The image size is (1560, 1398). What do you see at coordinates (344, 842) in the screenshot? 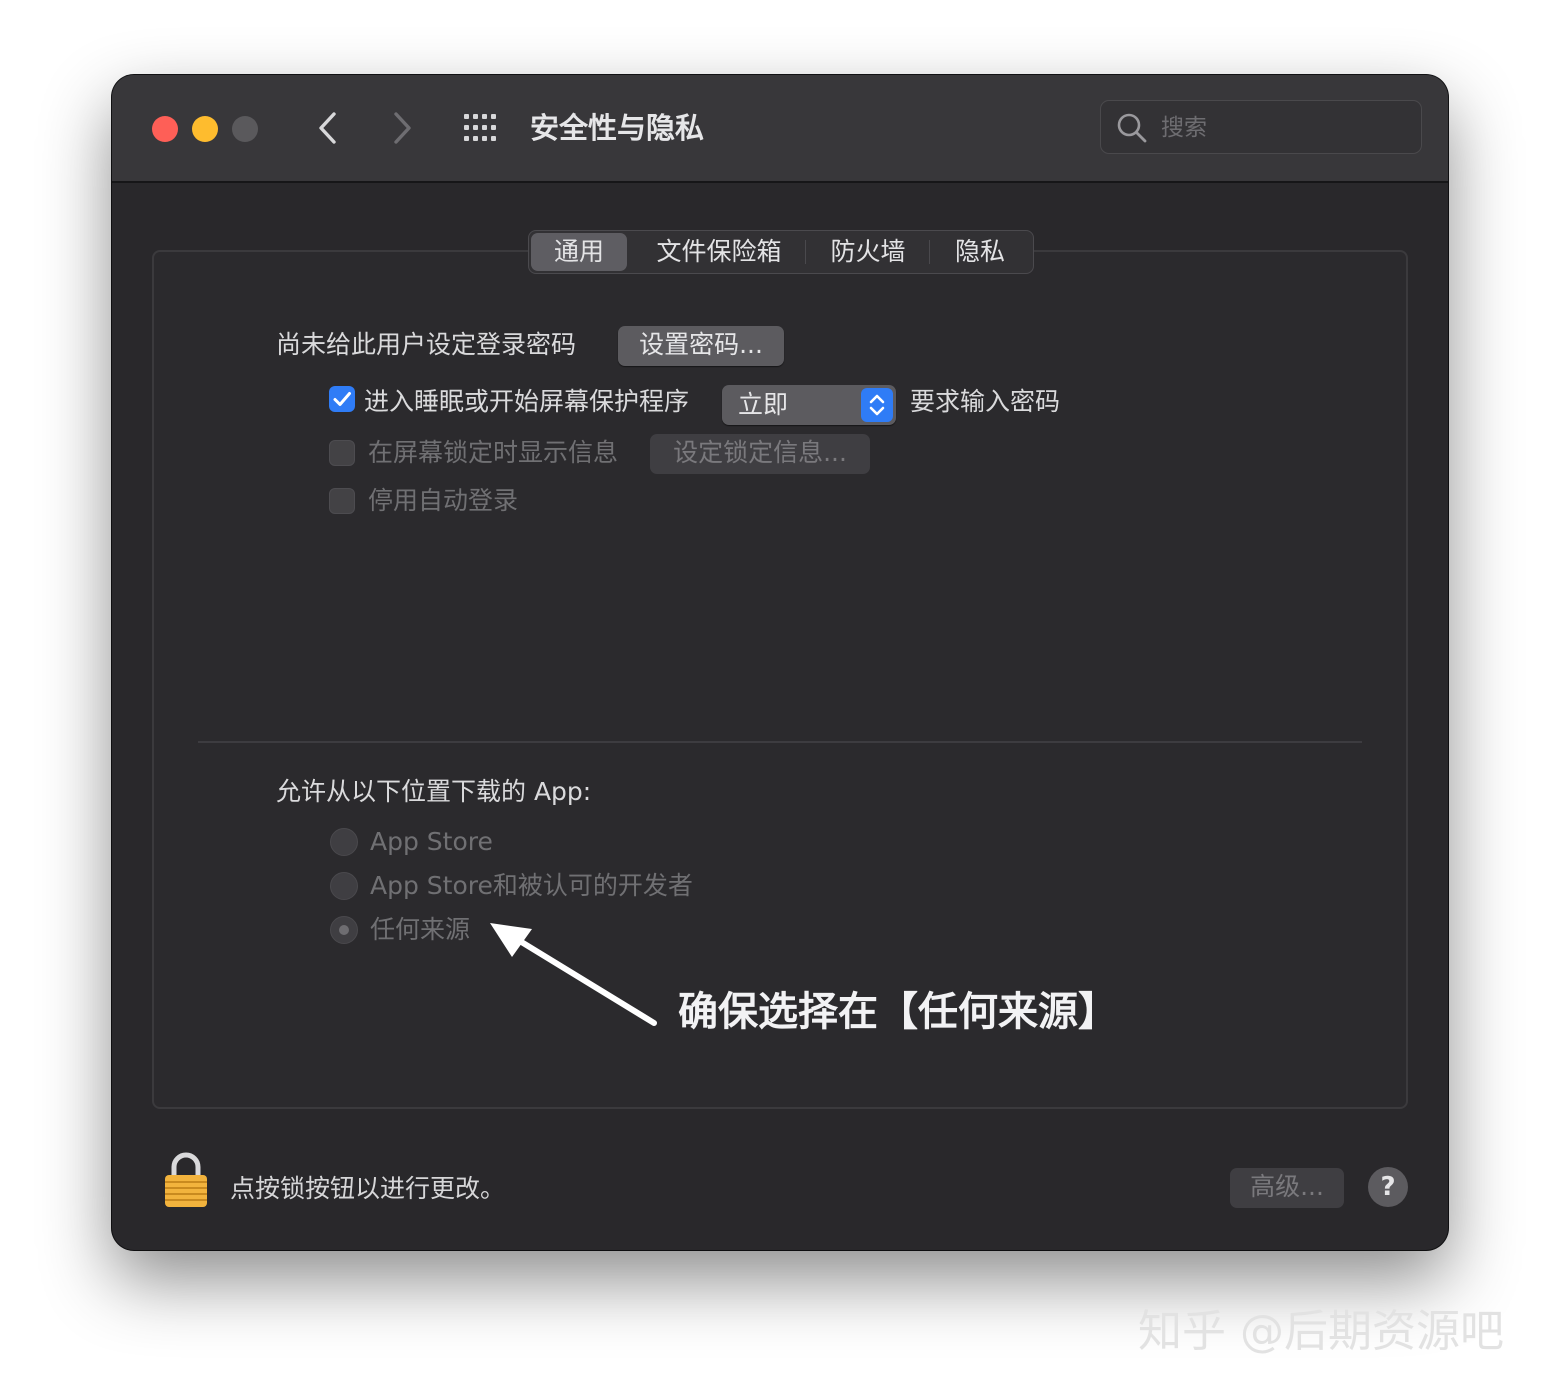
I see `radio-app-store` at bounding box center [344, 842].